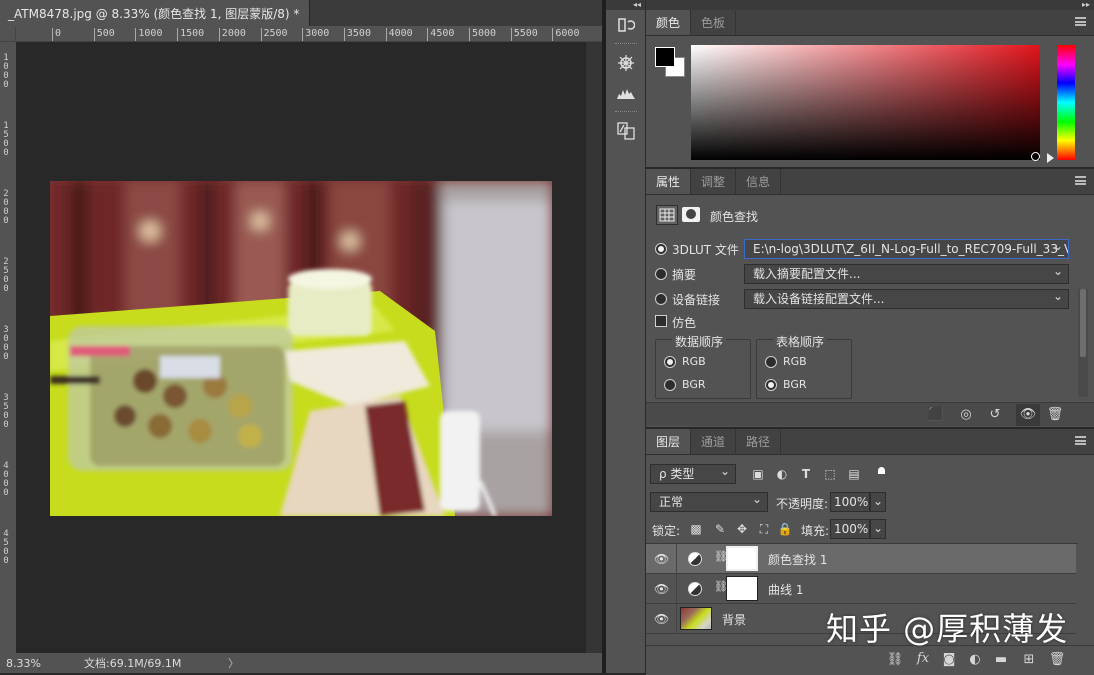  What do you see at coordinates (565, 34) in the screenshot?
I see `ruler-tick-label: 6000` at bounding box center [565, 34].